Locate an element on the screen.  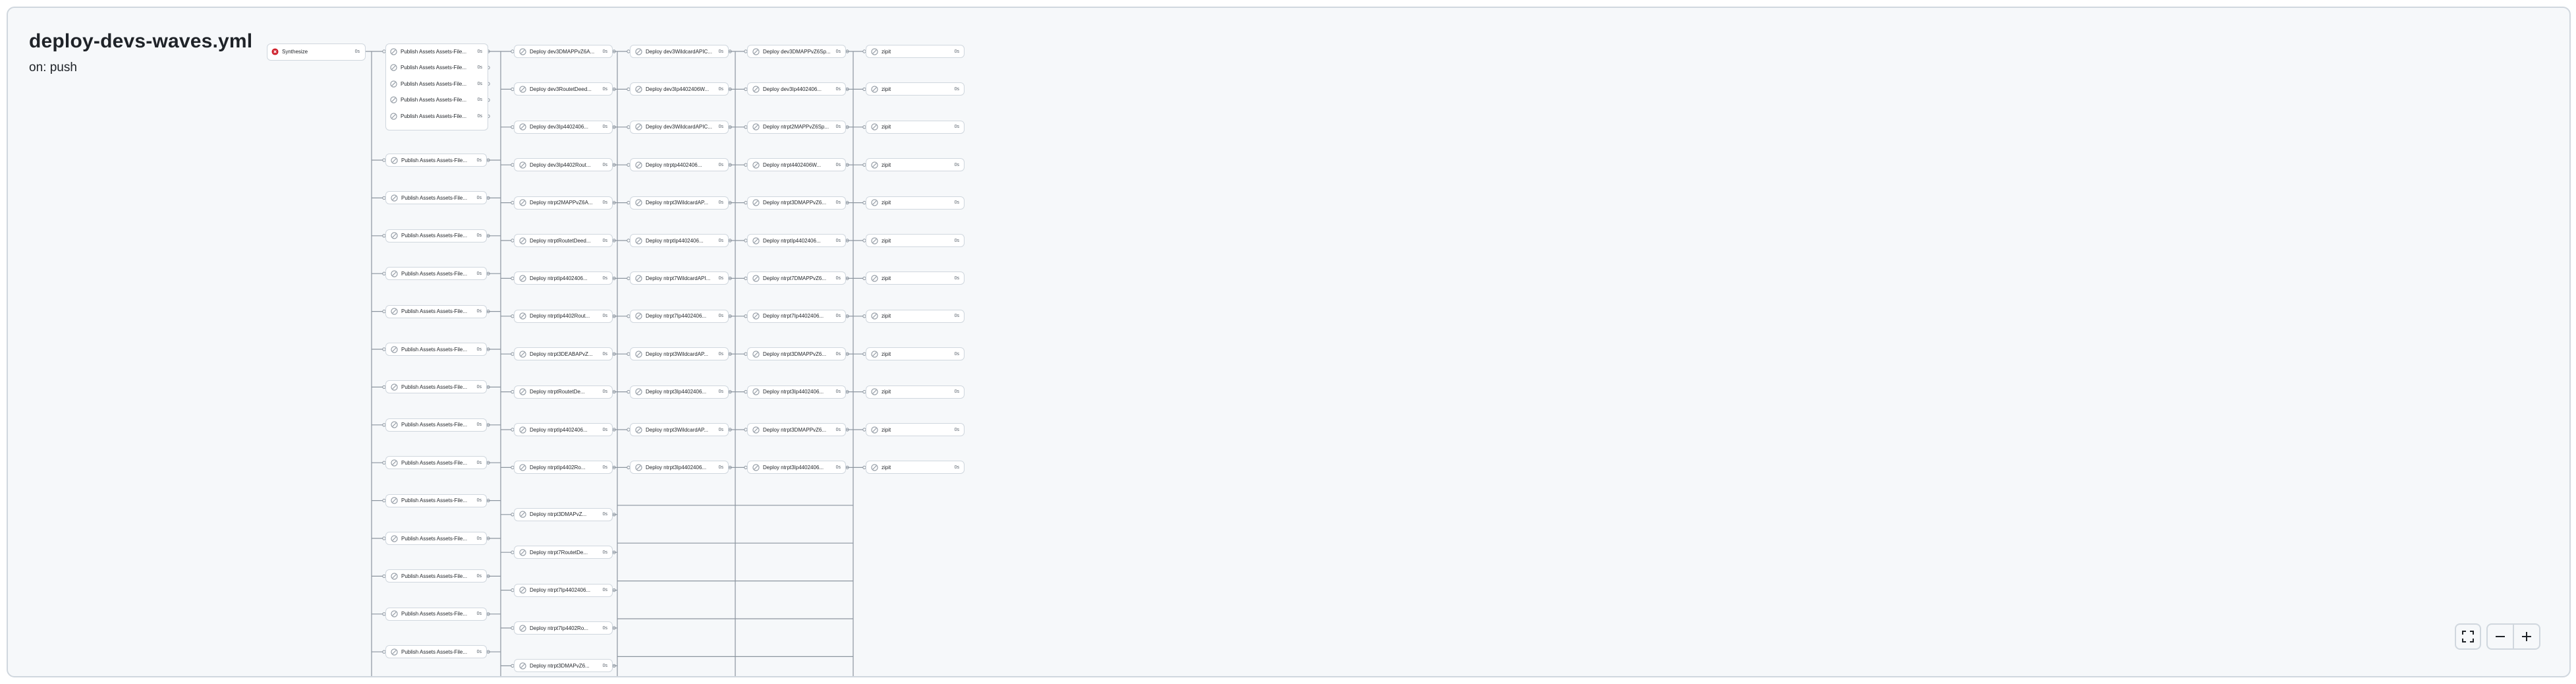
job-deploy-wave1: Deploy ntrptIp4402Ro... 0s is located at coordinates (563, 467).